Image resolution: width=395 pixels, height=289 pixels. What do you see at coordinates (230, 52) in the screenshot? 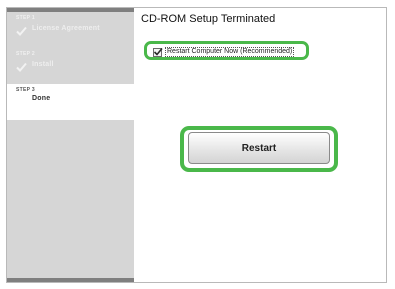
I see `restart-checkbox-label: Restart Computer Now (Recommended)` at bounding box center [230, 52].